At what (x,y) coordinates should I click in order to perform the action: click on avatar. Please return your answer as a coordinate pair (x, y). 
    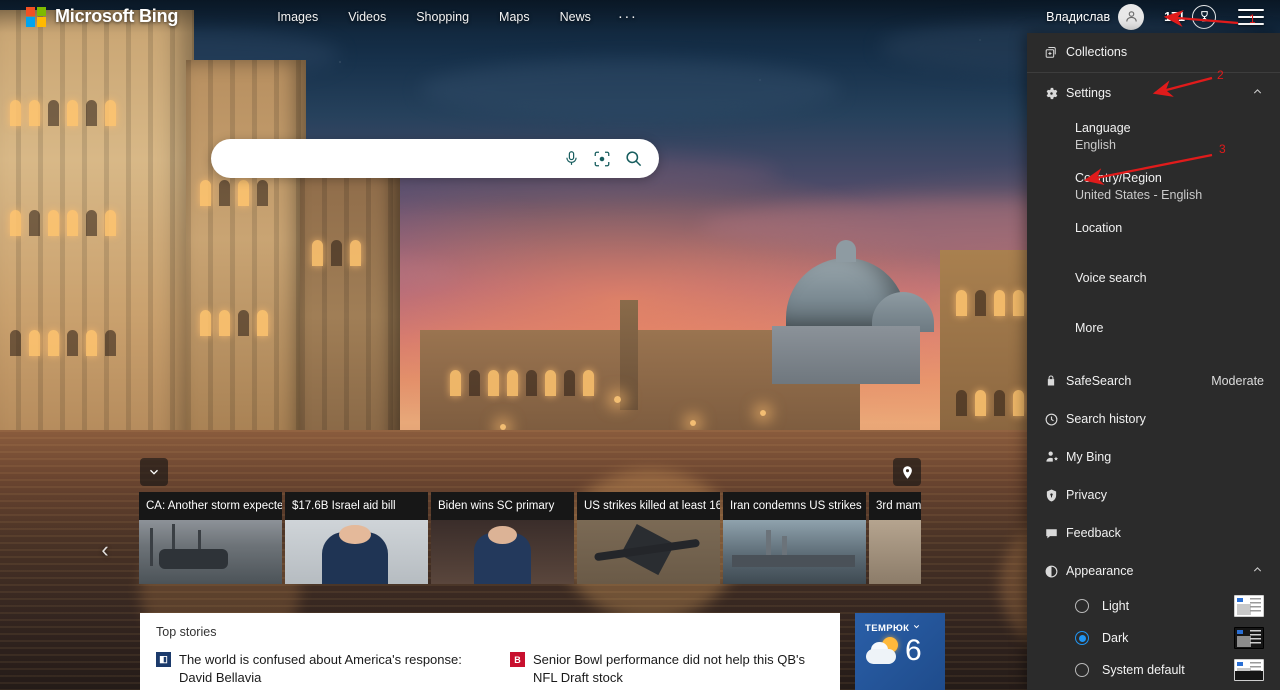
    Looking at the image, I should click on (1131, 16).